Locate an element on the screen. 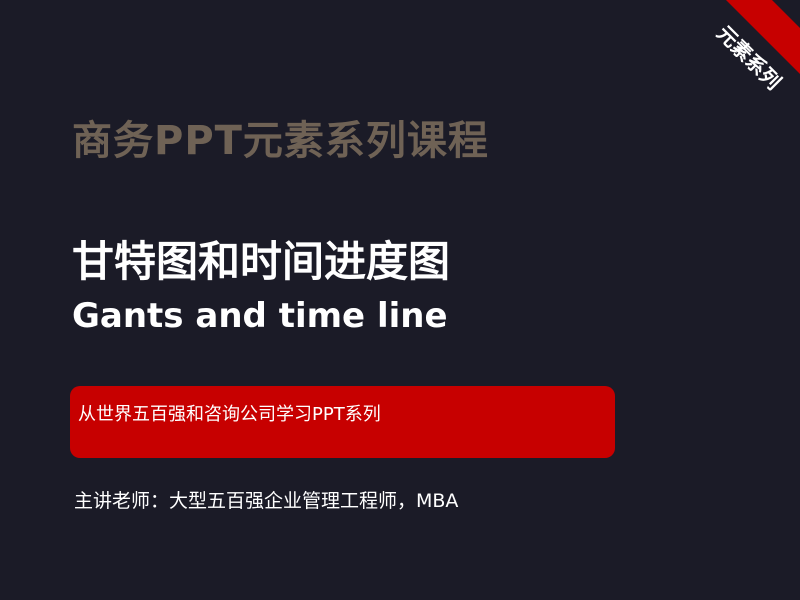 The width and height of the screenshot is (800, 600). series-banner-text: 从世界五百强和咨询公司学习PPT系列 is located at coordinates (229, 414).